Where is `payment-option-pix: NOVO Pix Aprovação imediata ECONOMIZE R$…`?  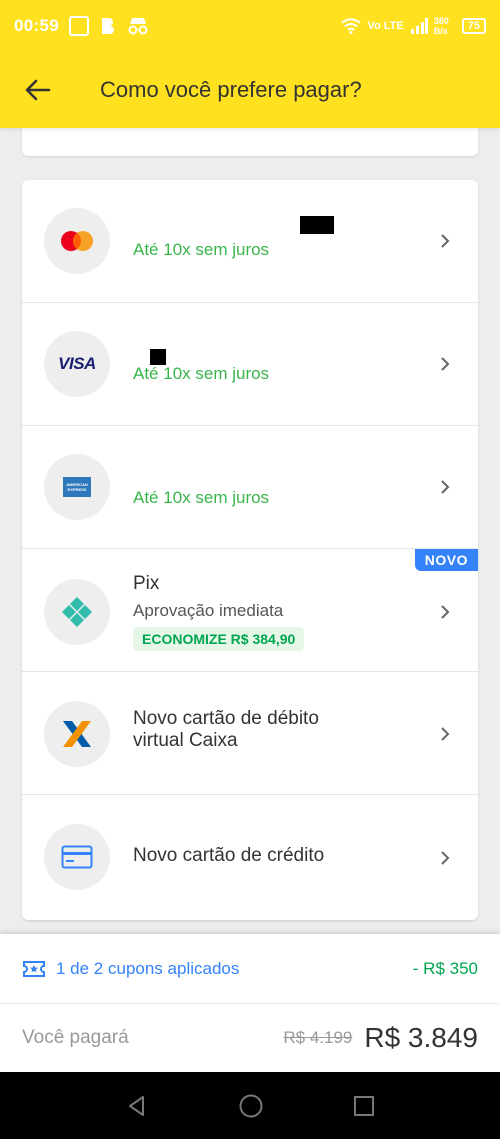
payment-option-pix: NOVO Pix Aprovação imediata ECONOMIZE R$… is located at coordinates (250, 610).